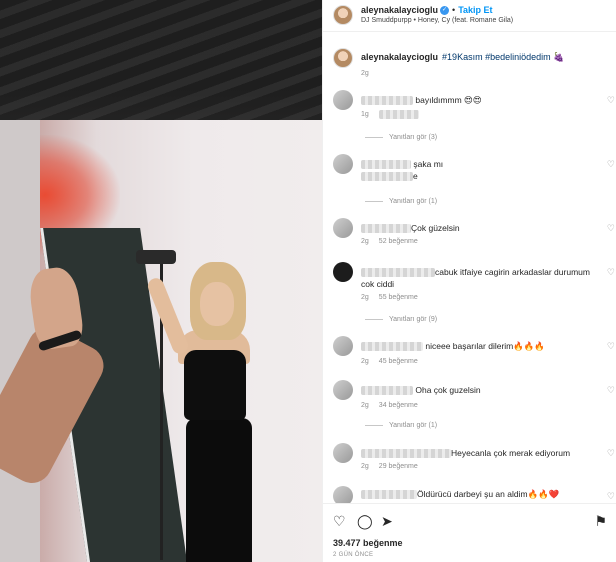 The width and height of the screenshot is (616, 562). What do you see at coordinates (215, 385) in the screenshot?
I see `model-top` at bounding box center [215, 385].